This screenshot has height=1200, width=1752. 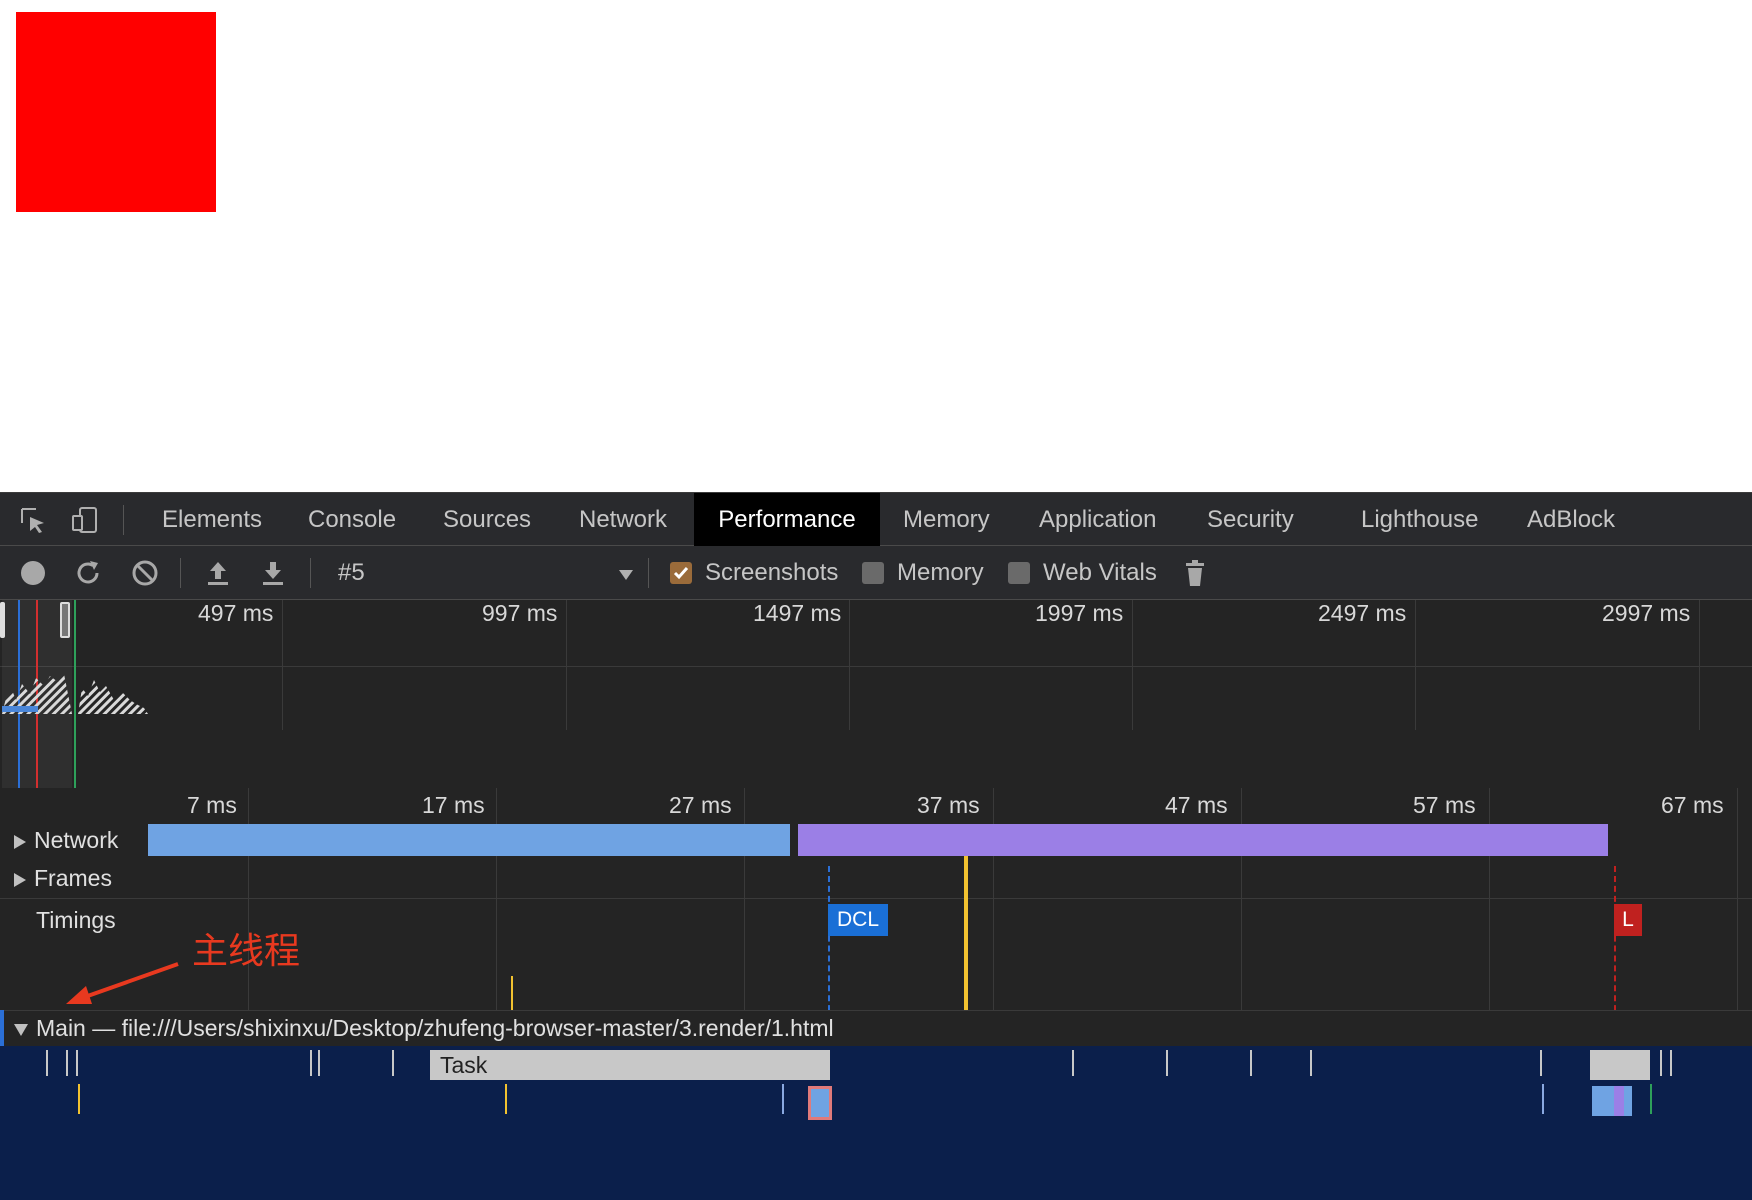 What do you see at coordinates (76, 920) in the screenshot?
I see `track-timings-label: Timings` at bounding box center [76, 920].